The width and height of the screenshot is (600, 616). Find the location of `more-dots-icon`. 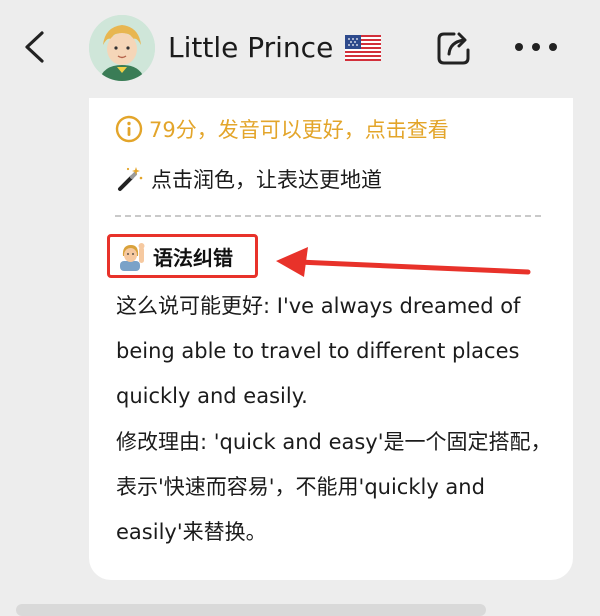

more-dots-icon is located at coordinates (536, 47).